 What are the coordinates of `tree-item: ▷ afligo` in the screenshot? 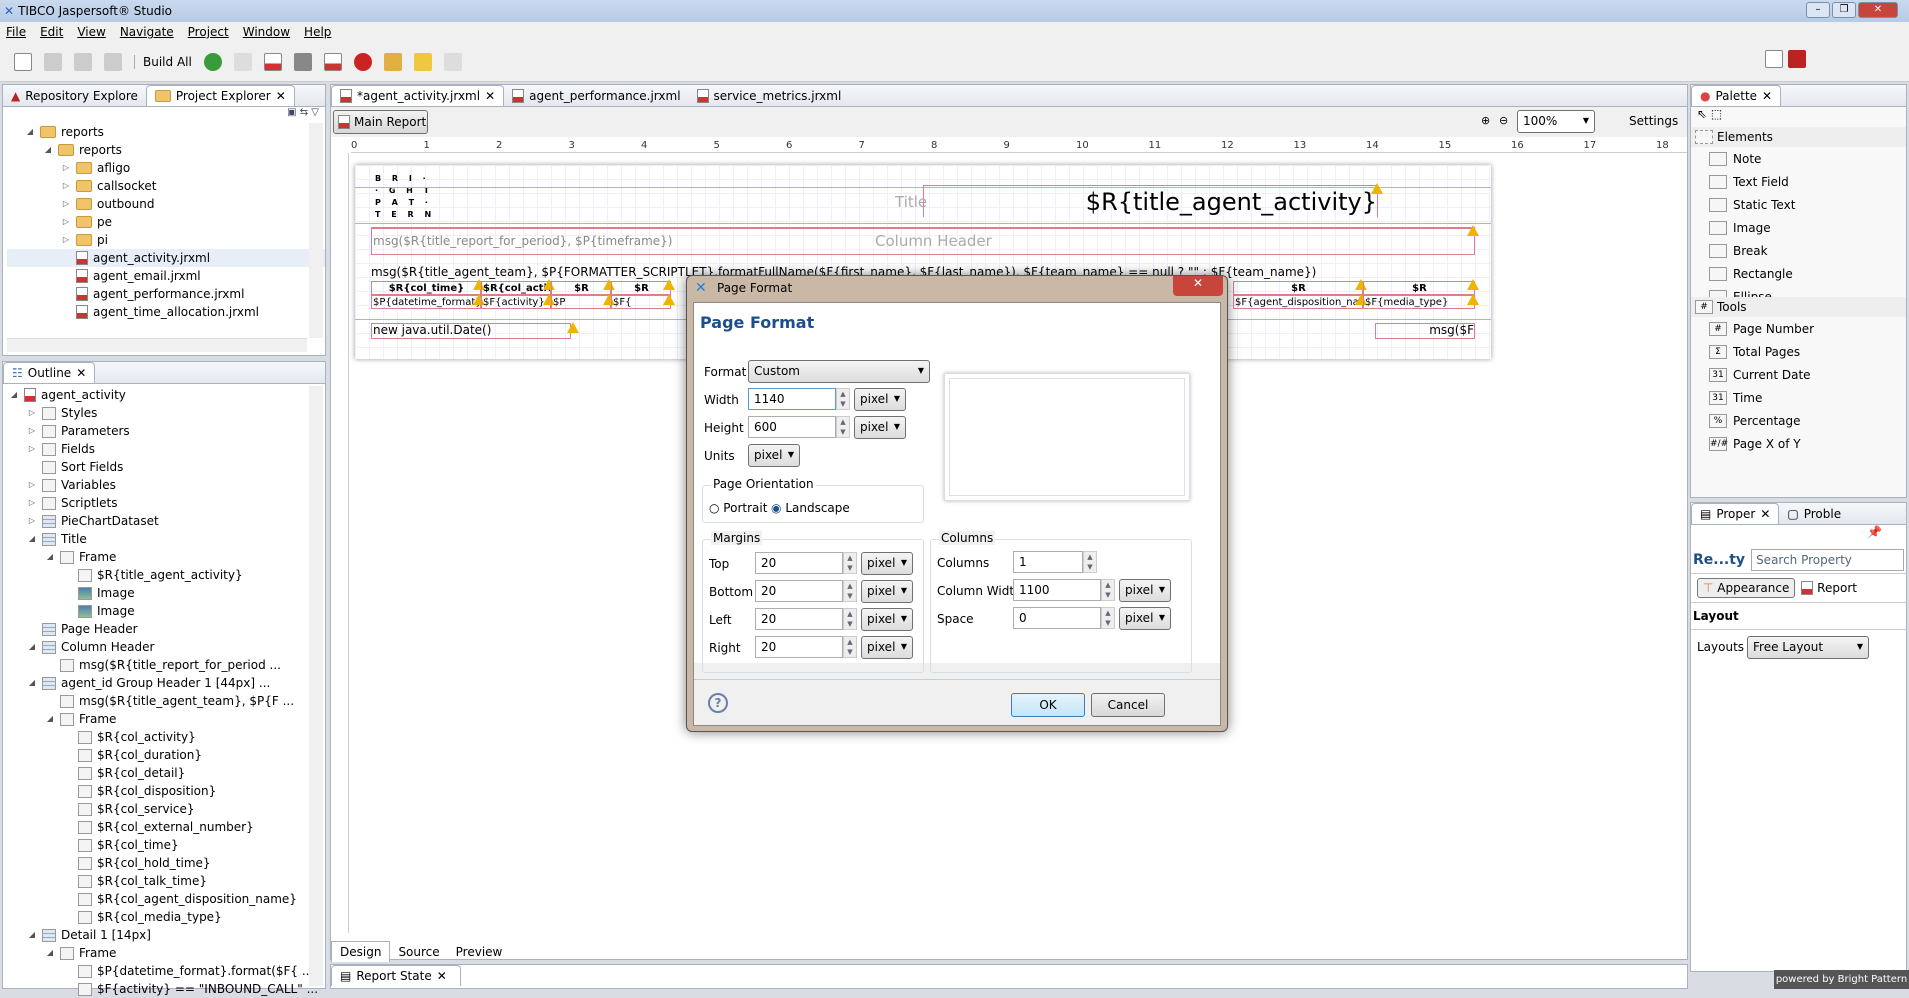 It's located at (166, 168).